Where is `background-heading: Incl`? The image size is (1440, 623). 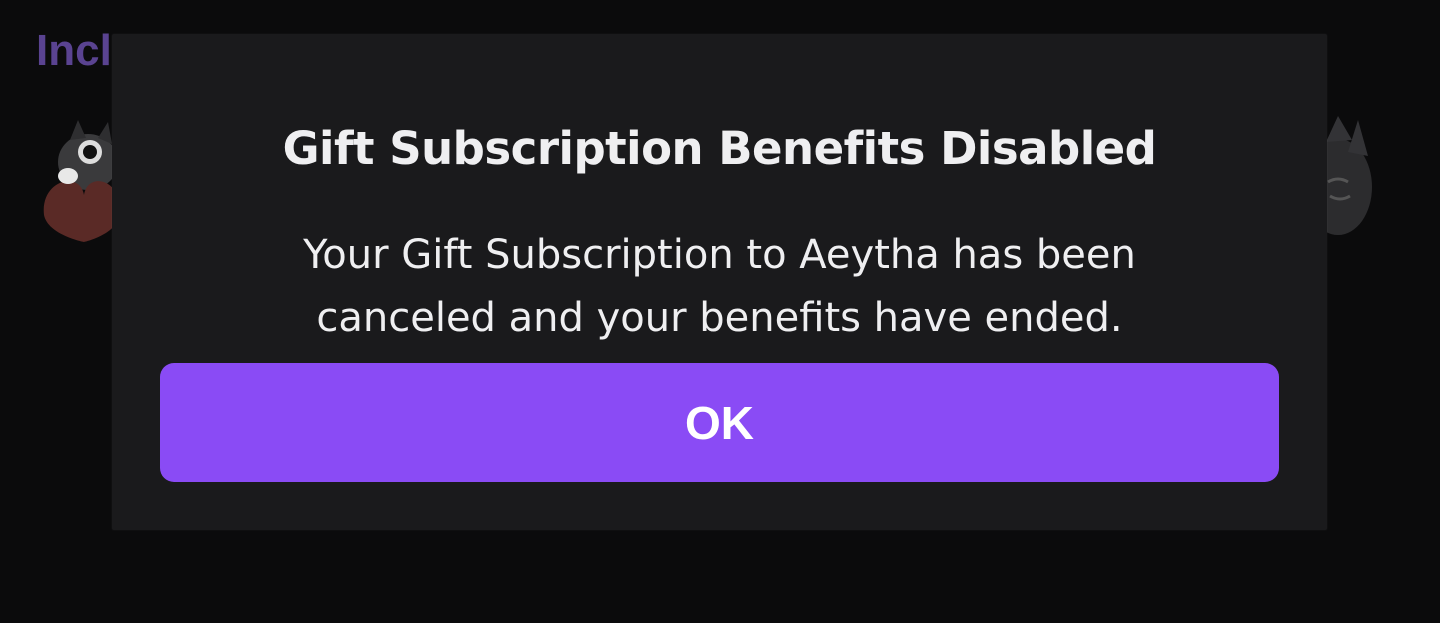 background-heading: Incl is located at coordinates (74, 50).